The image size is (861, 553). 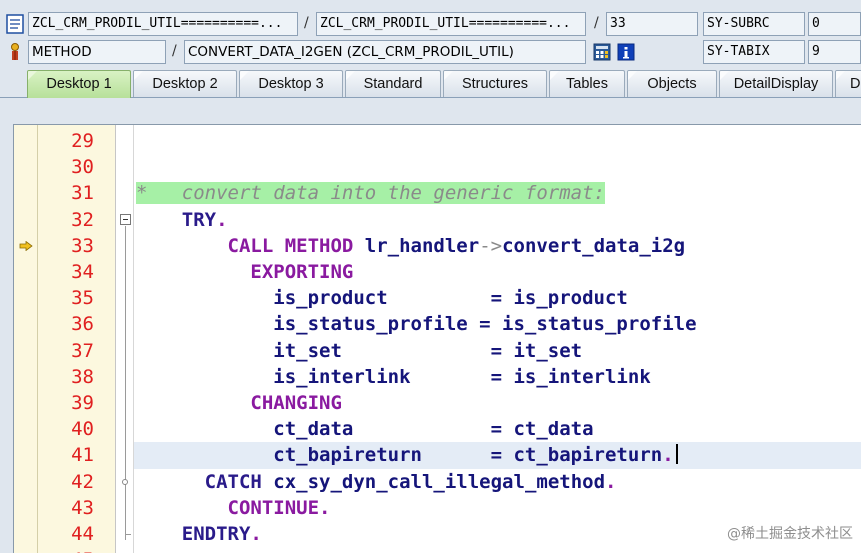 I want to click on tab-detail-display: DetailDisplay, so click(x=776, y=83).